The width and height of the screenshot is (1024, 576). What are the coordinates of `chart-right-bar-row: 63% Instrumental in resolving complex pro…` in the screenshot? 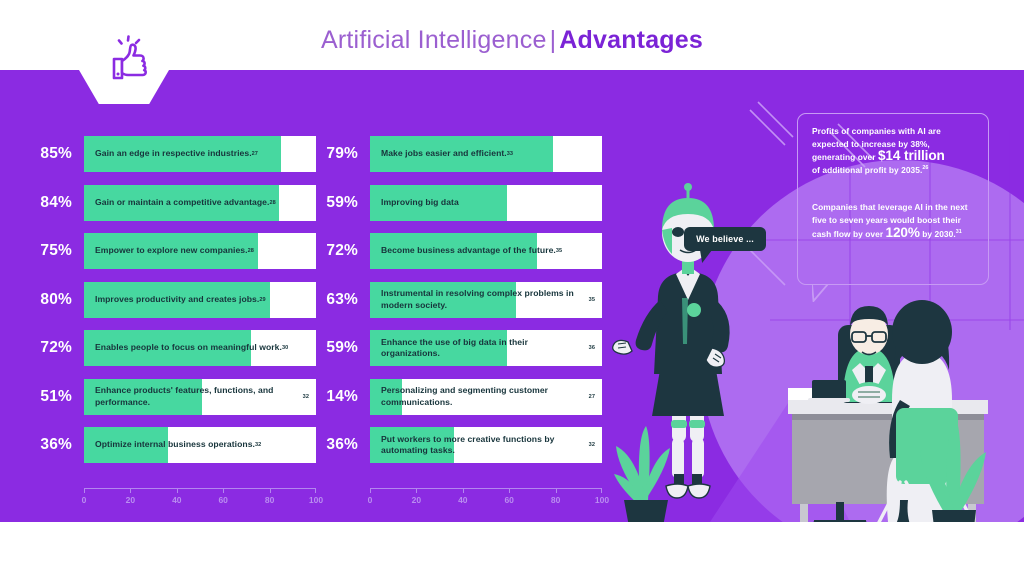 It's located at (457, 299).